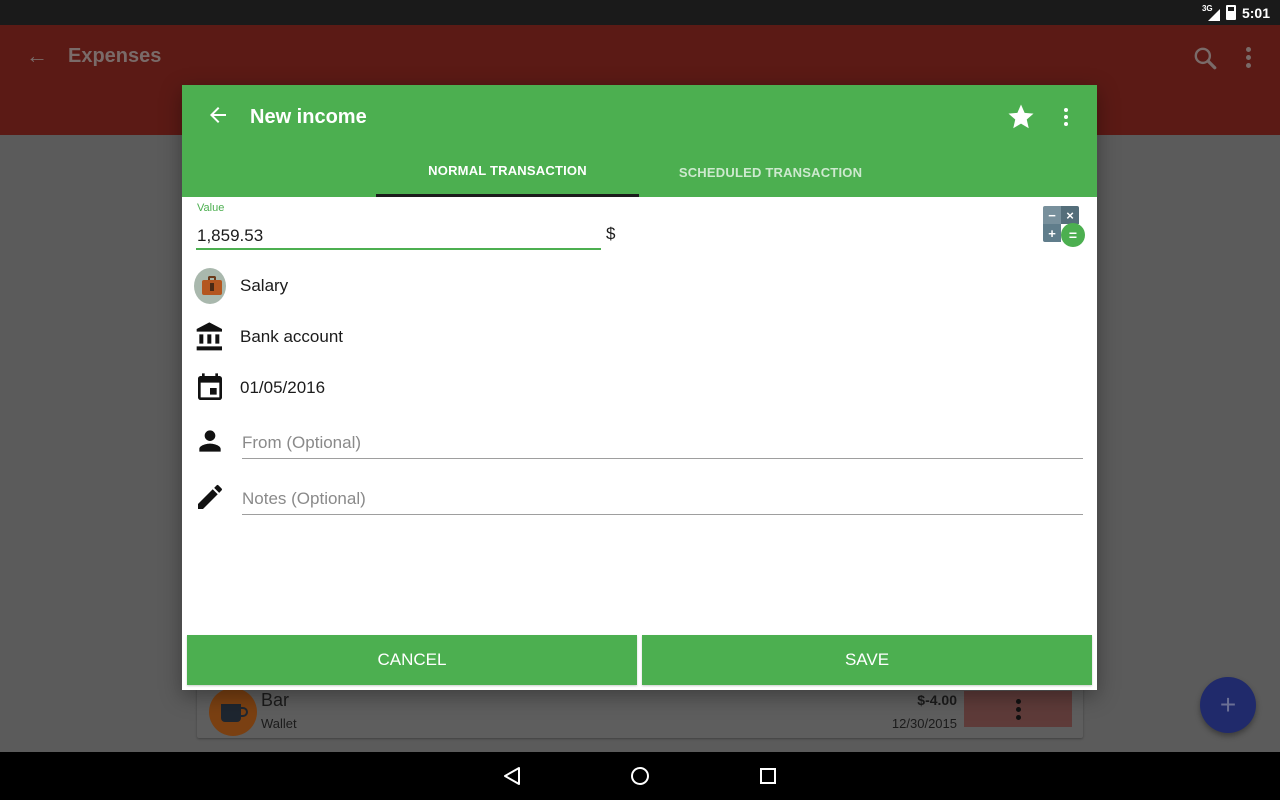 The width and height of the screenshot is (1280, 800). Describe the element at coordinates (937, 700) in the screenshot. I see `transaction-amount: $-4.00` at that location.